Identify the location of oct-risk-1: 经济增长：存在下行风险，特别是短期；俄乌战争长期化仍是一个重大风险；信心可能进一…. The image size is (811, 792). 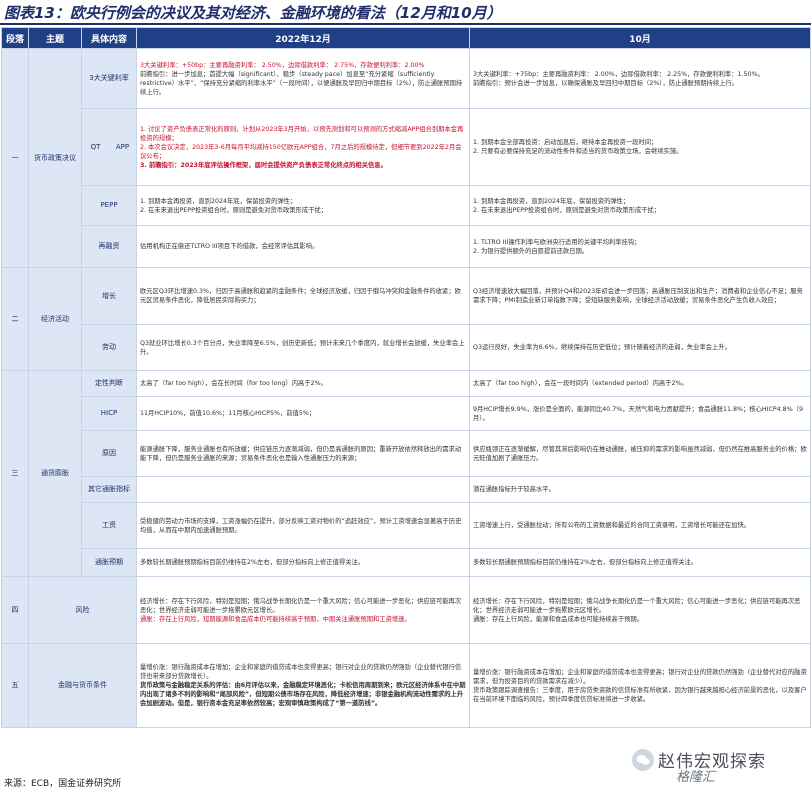
(637, 605).